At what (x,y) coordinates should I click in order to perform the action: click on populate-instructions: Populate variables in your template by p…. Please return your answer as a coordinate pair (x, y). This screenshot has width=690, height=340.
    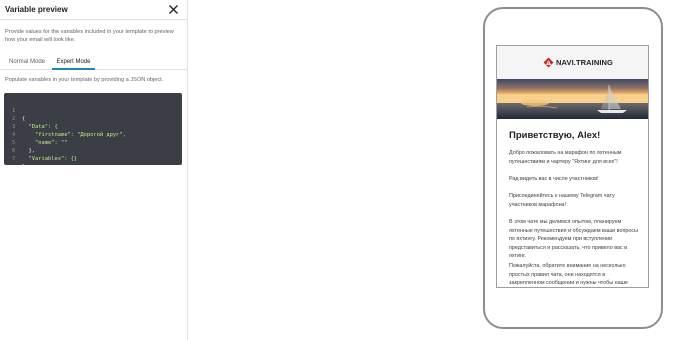
    Looking at the image, I should click on (84, 80).